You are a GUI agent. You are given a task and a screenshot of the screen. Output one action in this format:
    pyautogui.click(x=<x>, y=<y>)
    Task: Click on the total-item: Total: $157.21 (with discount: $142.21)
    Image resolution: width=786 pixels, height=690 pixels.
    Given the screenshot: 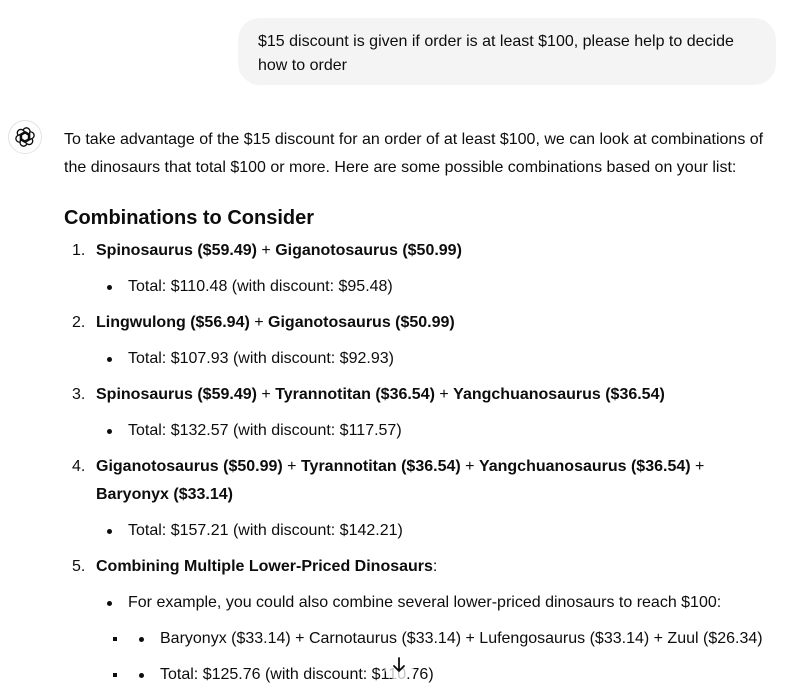 What is the action you would take?
    pyautogui.click(x=436, y=531)
    